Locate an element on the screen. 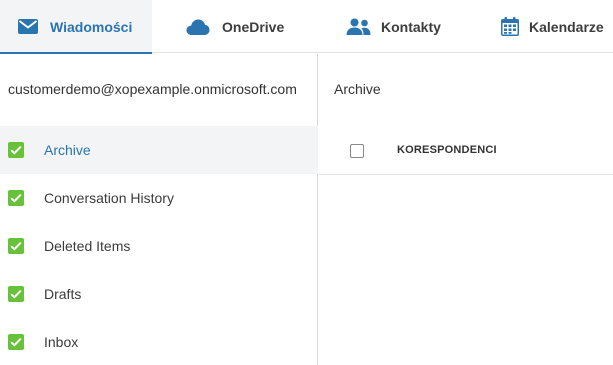 The height and width of the screenshot is (365, 613). account-email: customerdemo@xopexample.onmicrosoft.com is located at coordinates (152, 89).